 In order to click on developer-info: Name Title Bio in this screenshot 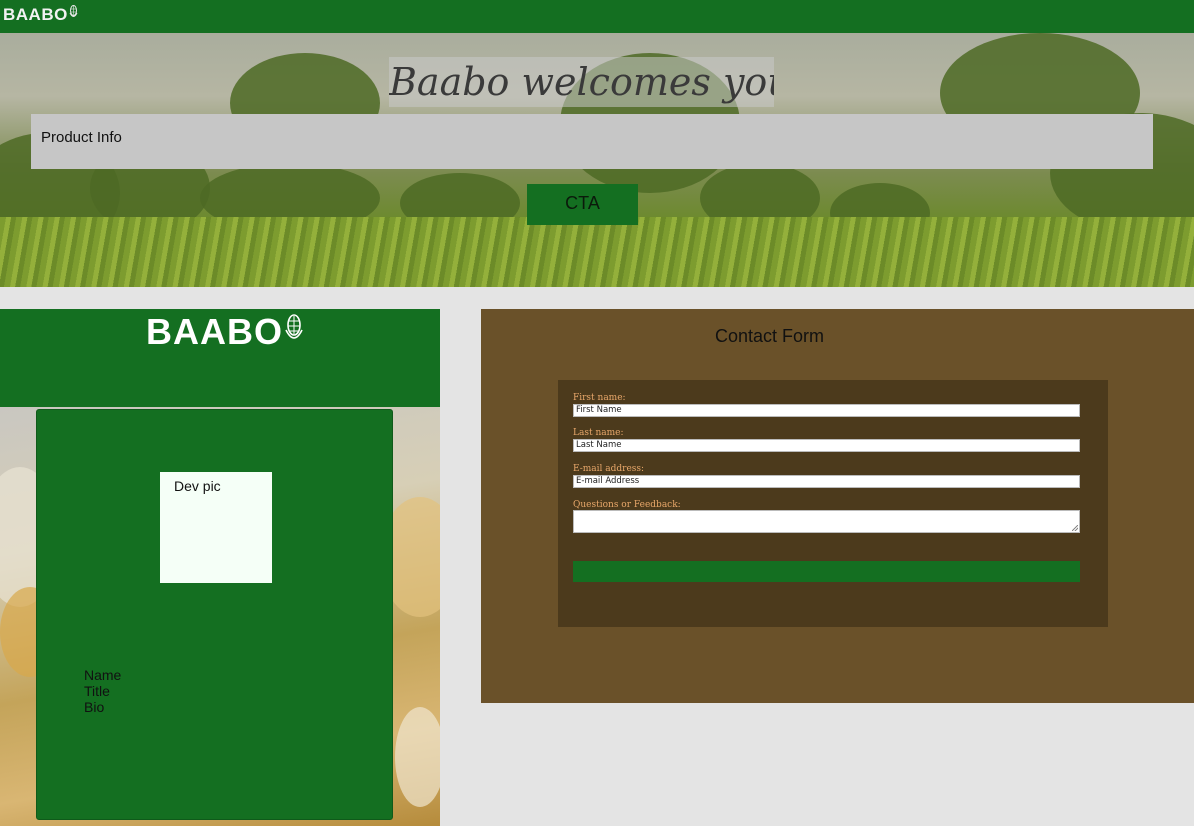, I will do `click(102, 691)`.